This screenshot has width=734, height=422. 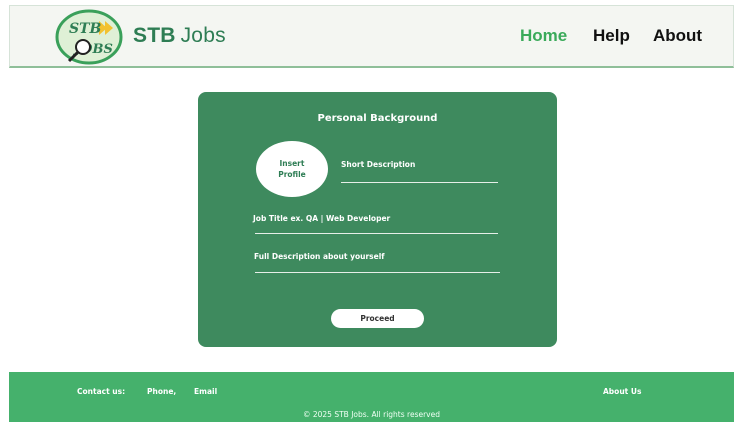 I want to click on brand-strong: STB, so click(x=154, y=35).